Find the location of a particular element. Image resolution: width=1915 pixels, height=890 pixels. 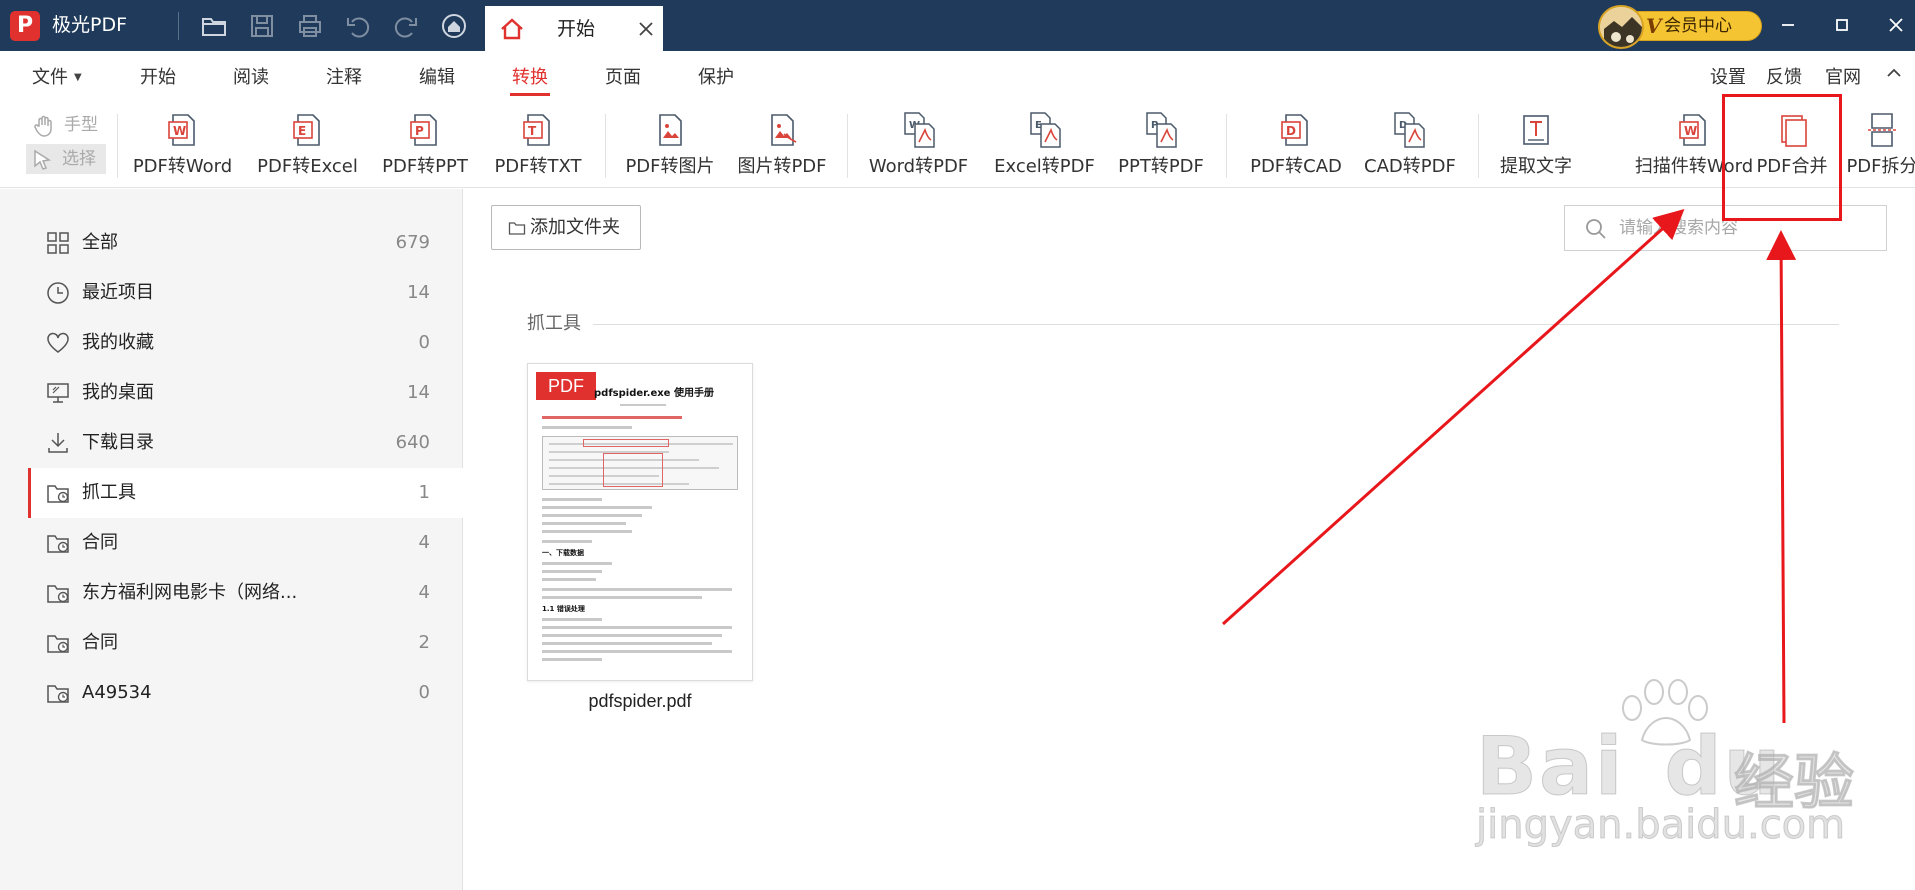

collapse-ribbon-icon is located at coordinates (1894, 77).